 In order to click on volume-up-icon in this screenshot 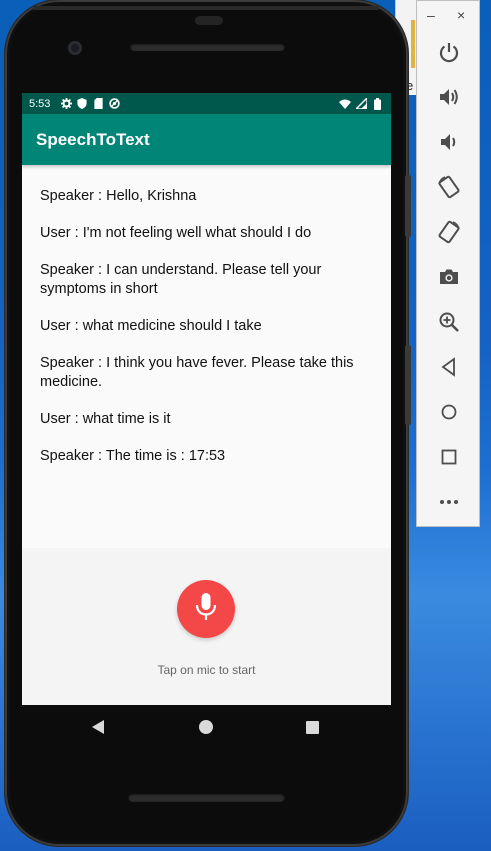, I will do `click(449, 97)`.